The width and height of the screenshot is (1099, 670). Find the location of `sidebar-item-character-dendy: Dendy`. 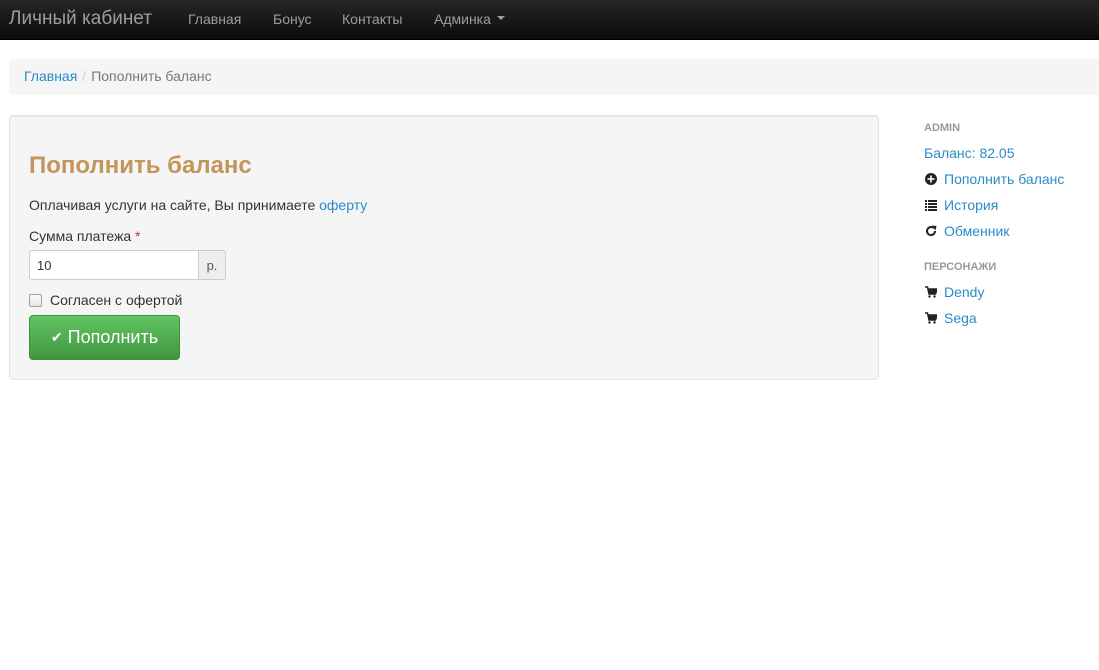

sidebar-item-character-dendy: Dendy is located at coordinates (954, 292).